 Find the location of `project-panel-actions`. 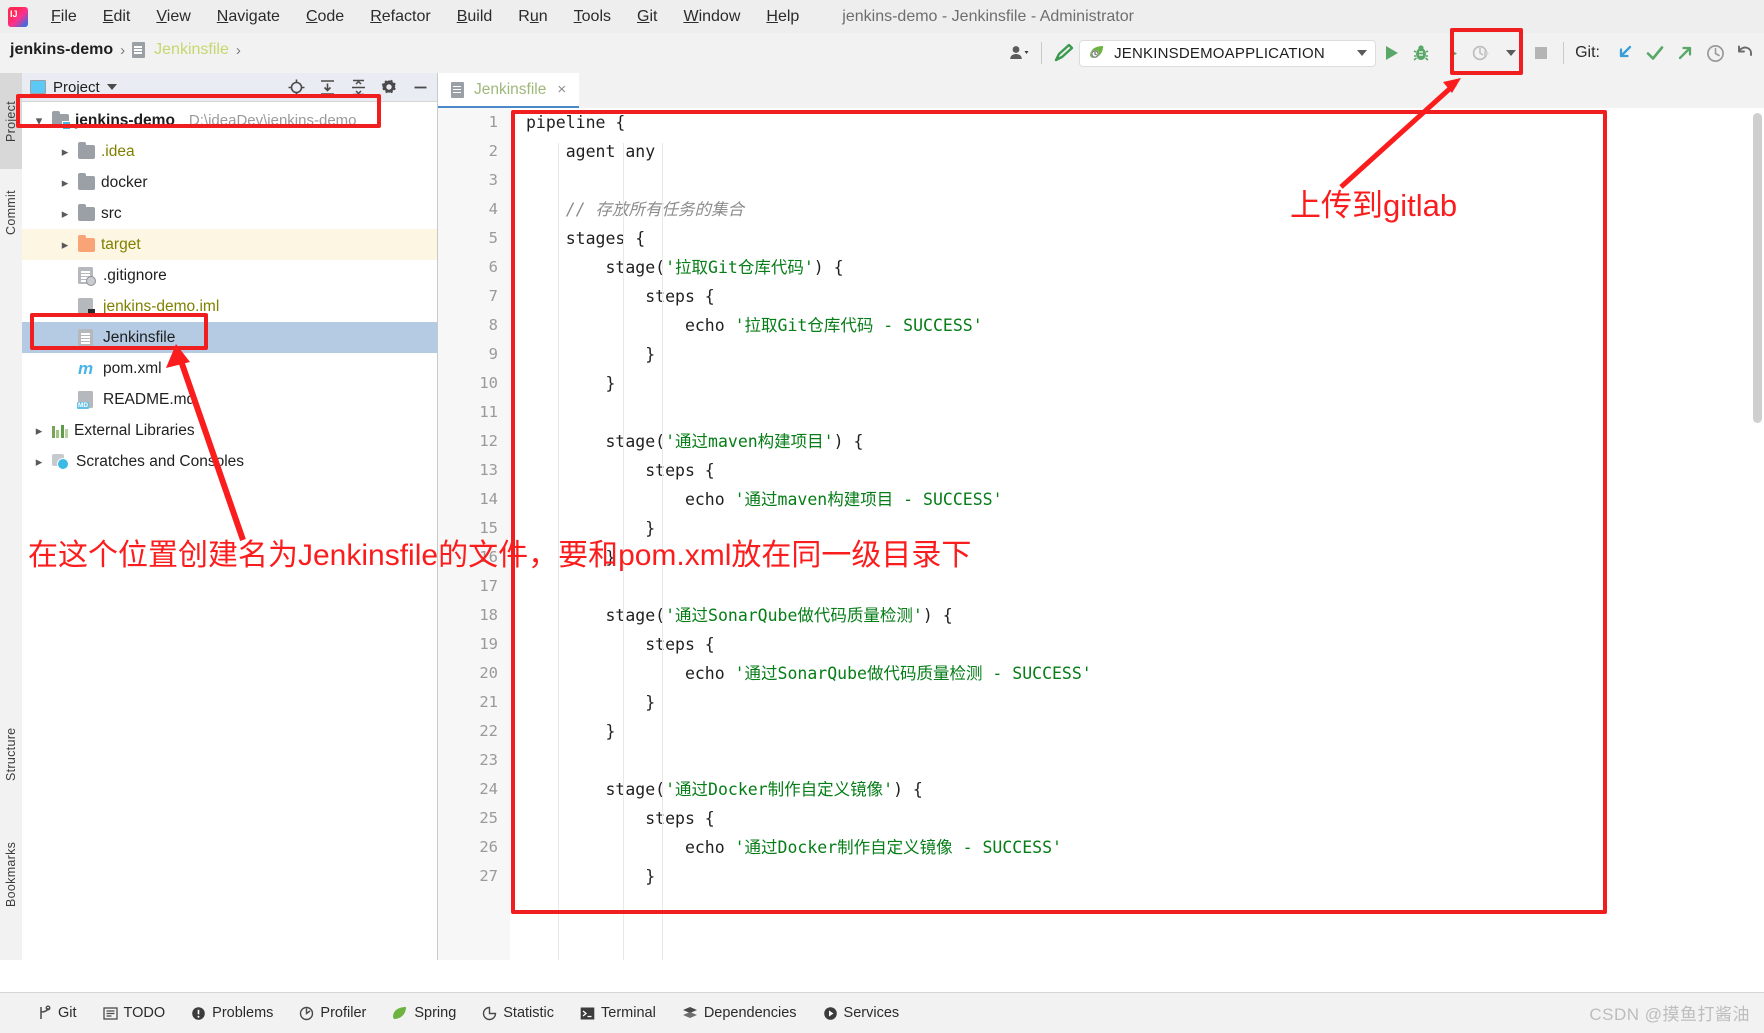

project-panel-actions is located at coordinates (362, 87).